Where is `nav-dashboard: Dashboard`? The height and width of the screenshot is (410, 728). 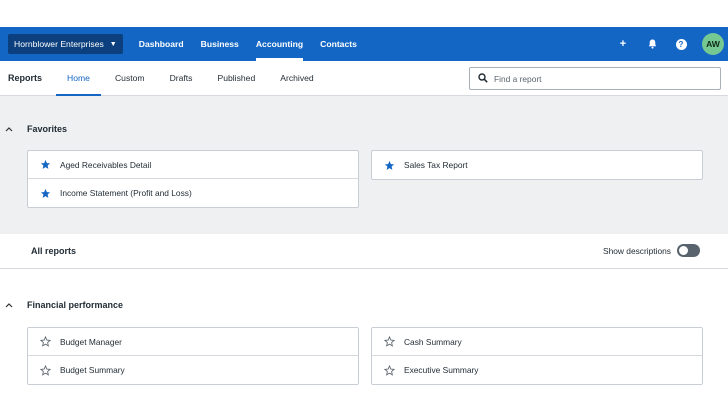 nav-dashboard: Dashboard is located at coordinates (161, 44).